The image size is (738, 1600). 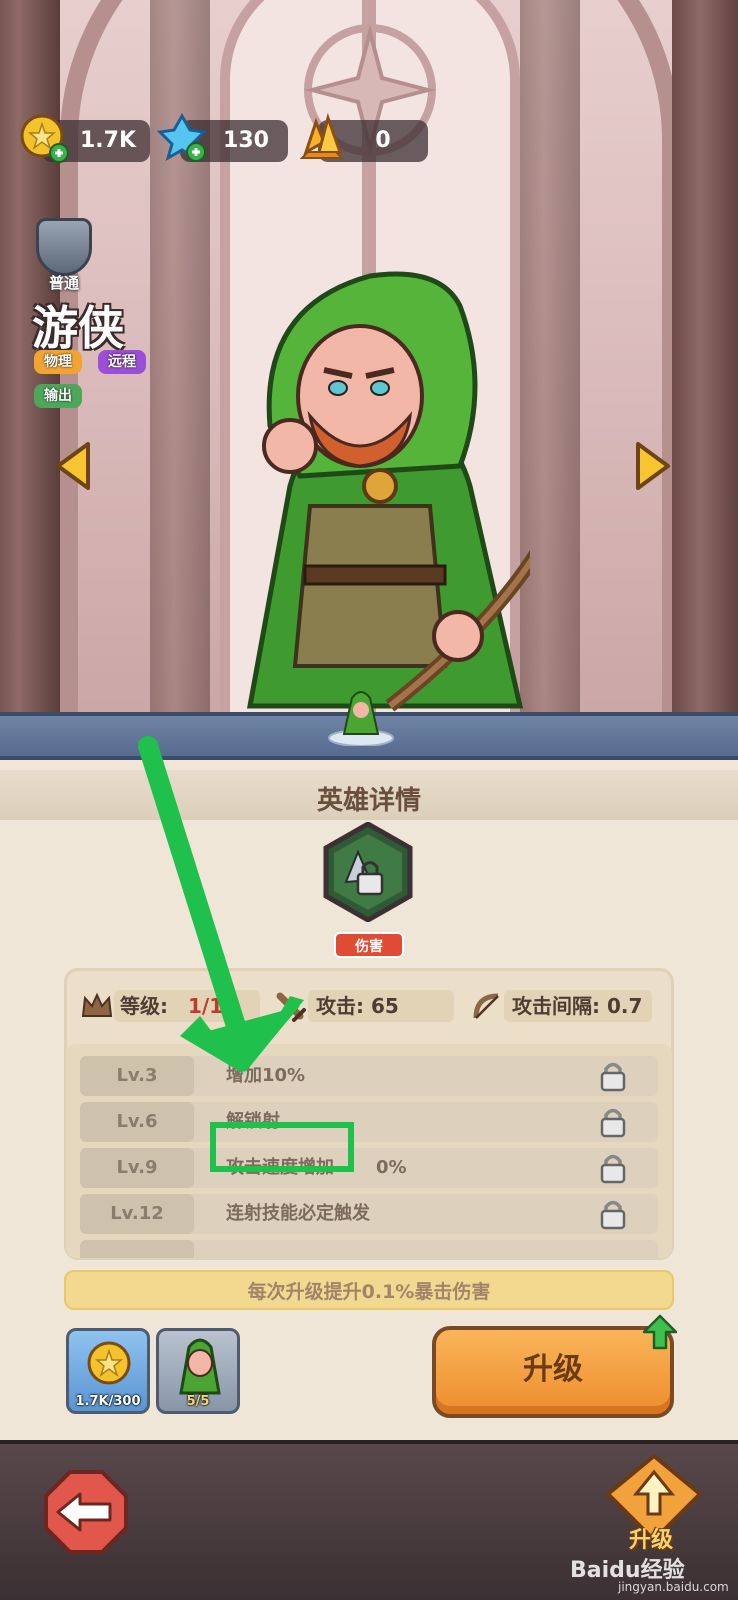 What do you see at coordinates (246, 140) in the screenshot?
I see `gem-amount: 130` at bounding box center [246, 140].